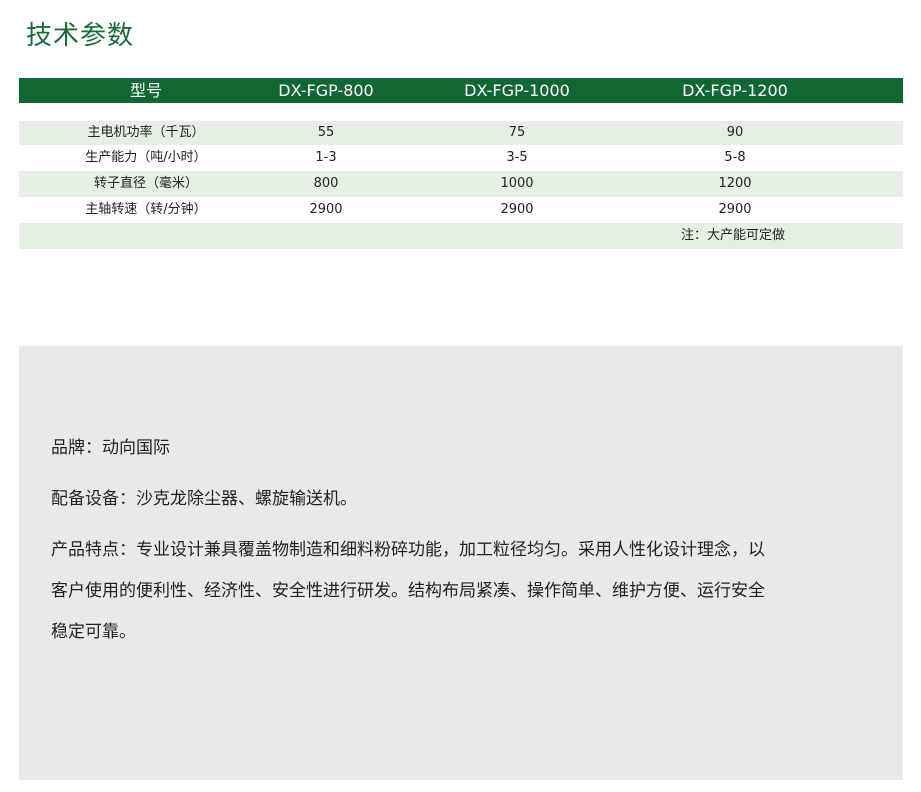 This screenshot has height=792, width=921. What do you see at coordinates (80, 36) in the screenshot?
I see `page-title: 技术参数` at bounding box center [80, 36].